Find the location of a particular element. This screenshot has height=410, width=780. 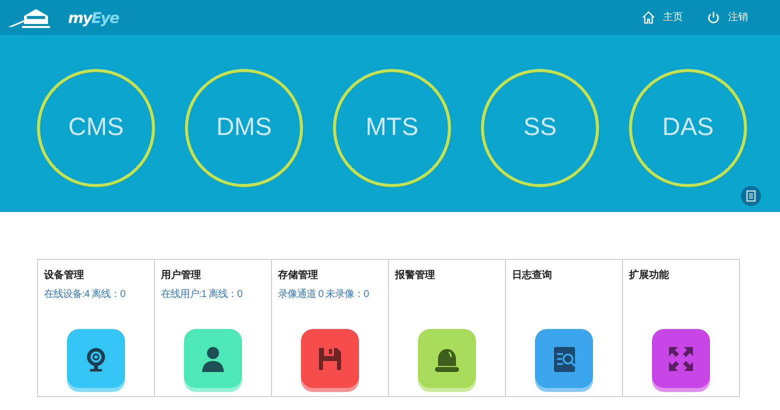

document-icon is located at coordinates (751, 196).